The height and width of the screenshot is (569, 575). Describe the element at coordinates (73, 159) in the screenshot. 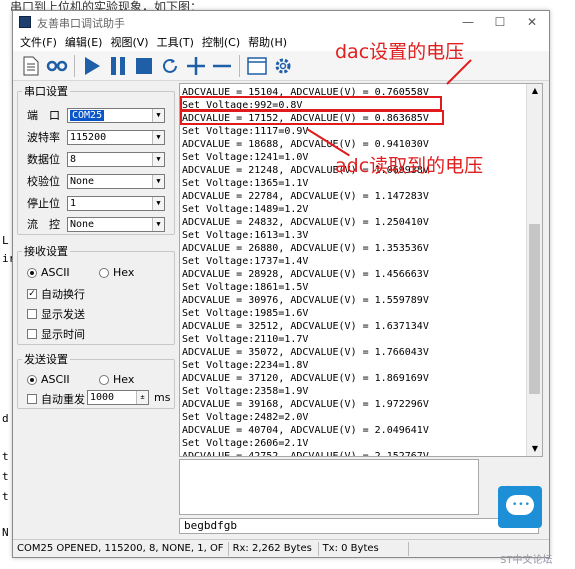

I see `databits-value: 8` at that location.